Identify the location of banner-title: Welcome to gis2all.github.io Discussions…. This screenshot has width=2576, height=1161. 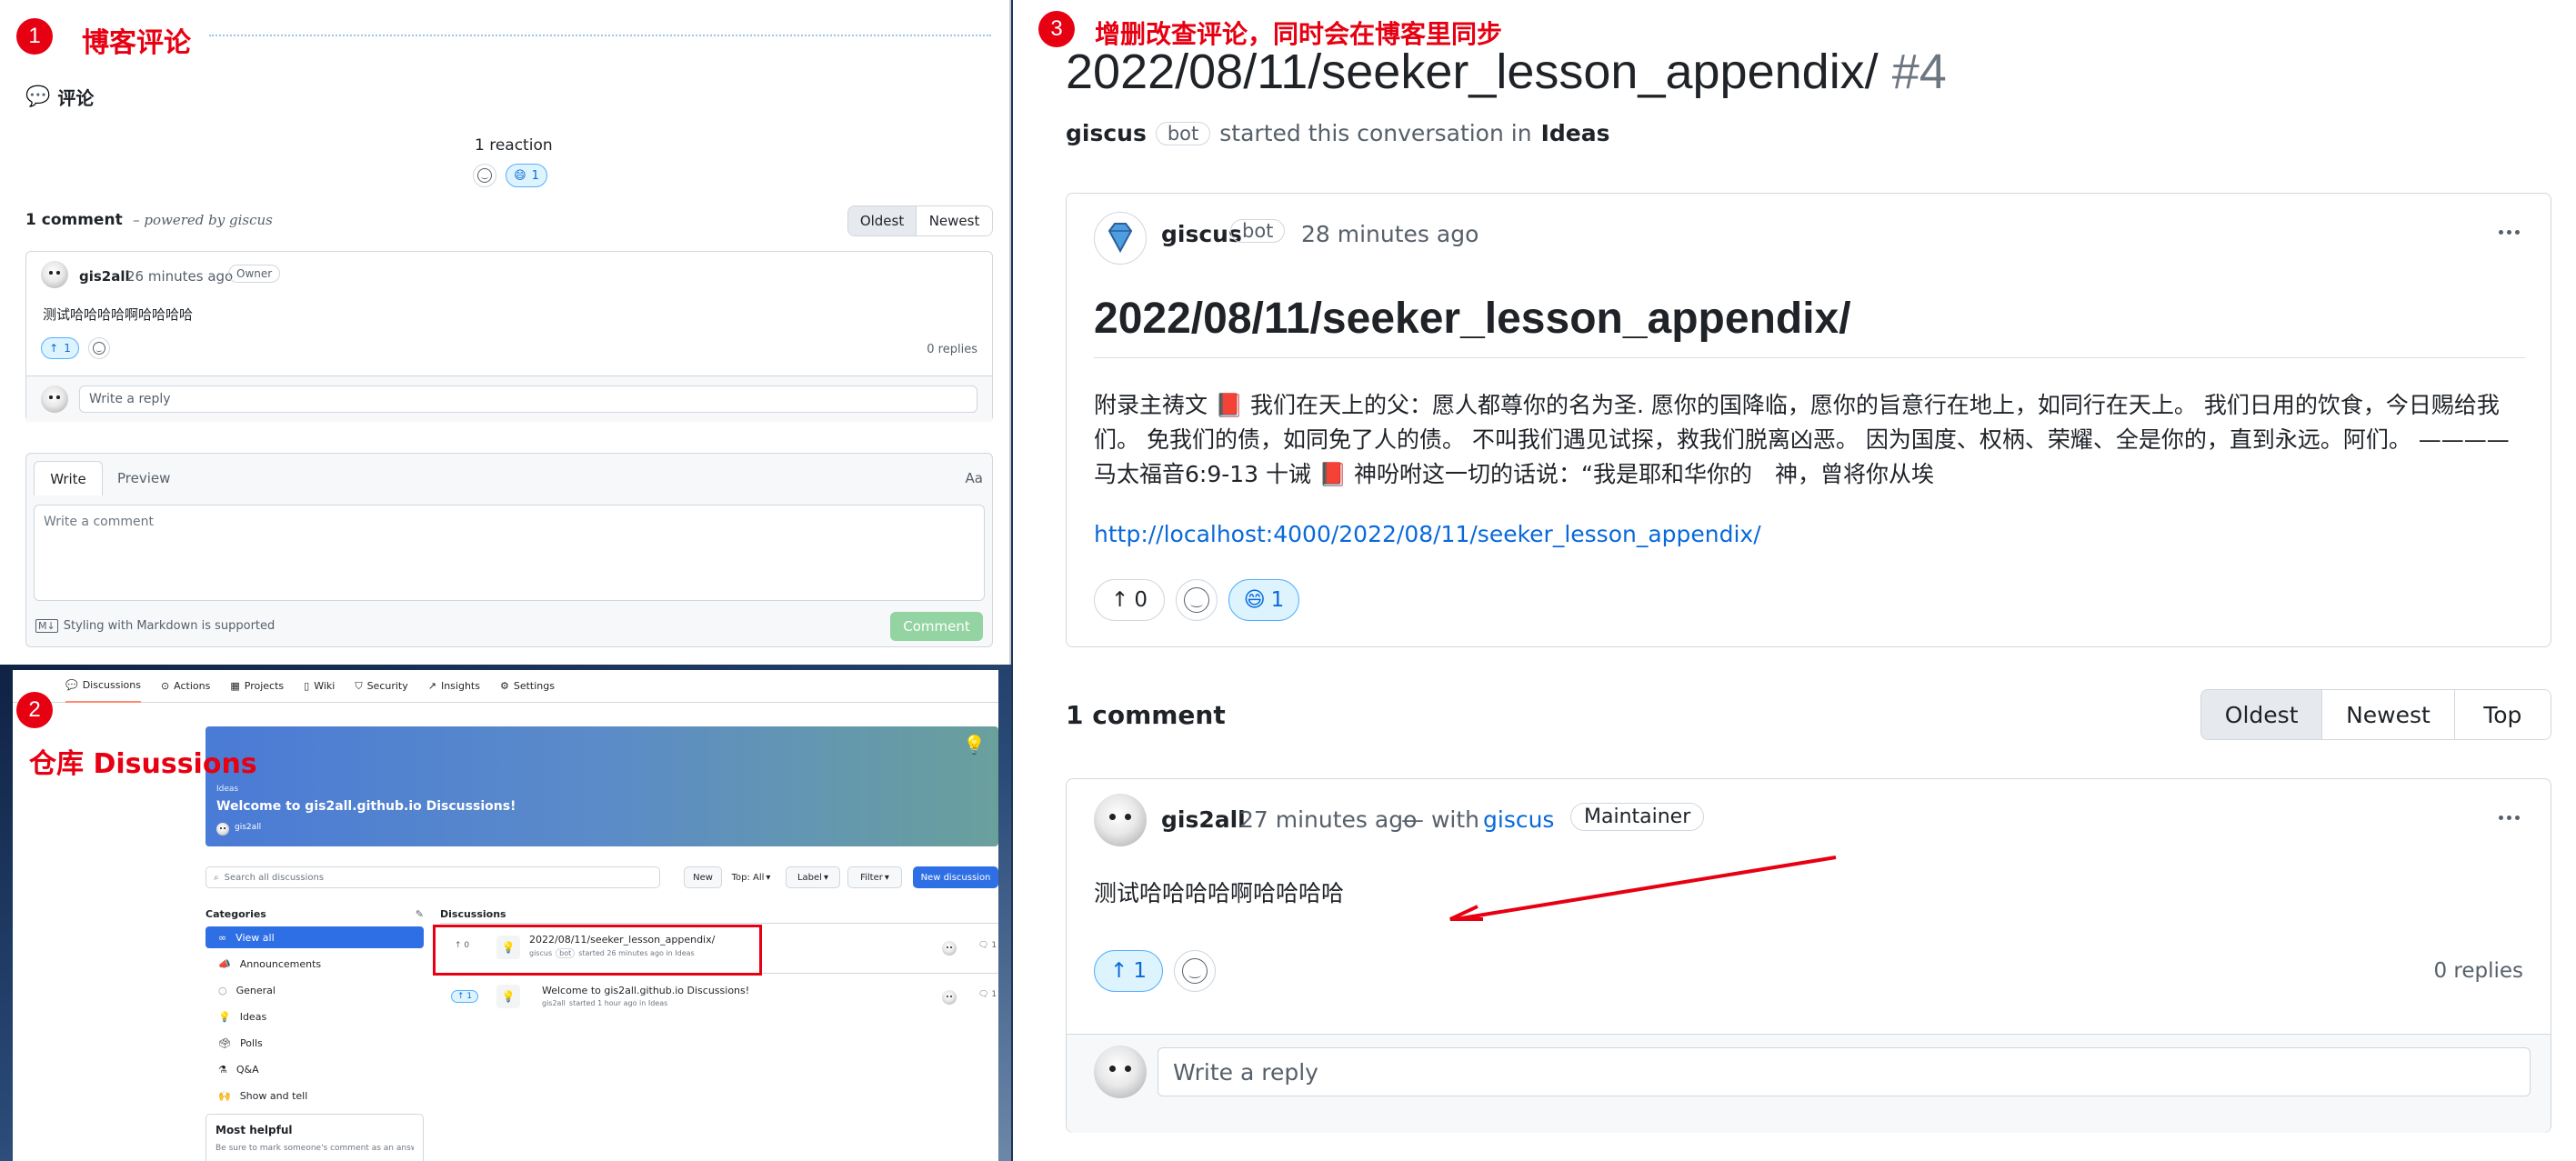
(366, 806).